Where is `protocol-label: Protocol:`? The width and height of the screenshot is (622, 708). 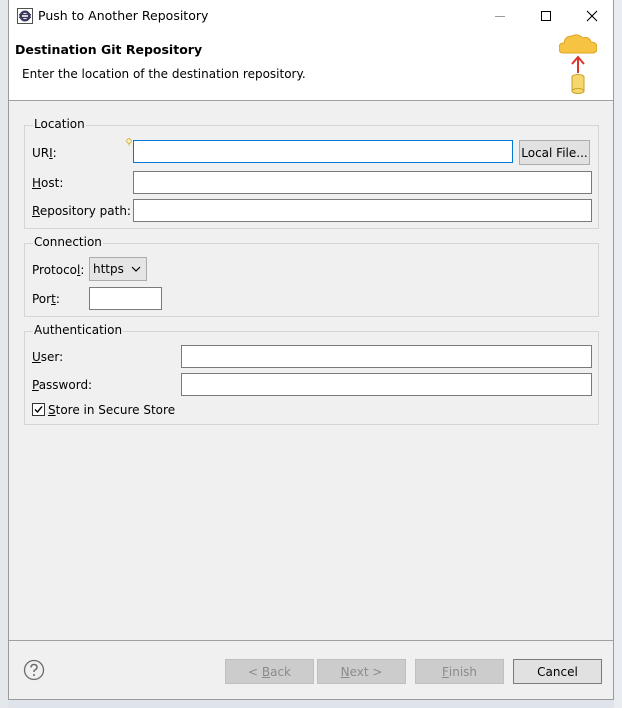 protocol-label: Protocol: is located at coordinates (58, 270).